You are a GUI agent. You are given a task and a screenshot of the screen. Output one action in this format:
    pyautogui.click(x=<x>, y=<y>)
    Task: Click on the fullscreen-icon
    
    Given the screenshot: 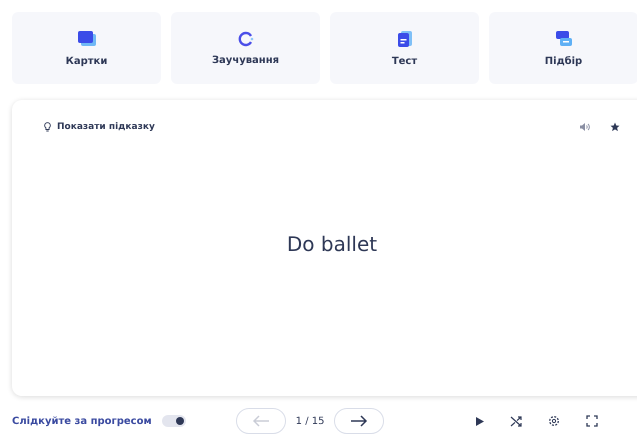 What is the action you would take?
    pyautogui.click(x=592, y=421)
    